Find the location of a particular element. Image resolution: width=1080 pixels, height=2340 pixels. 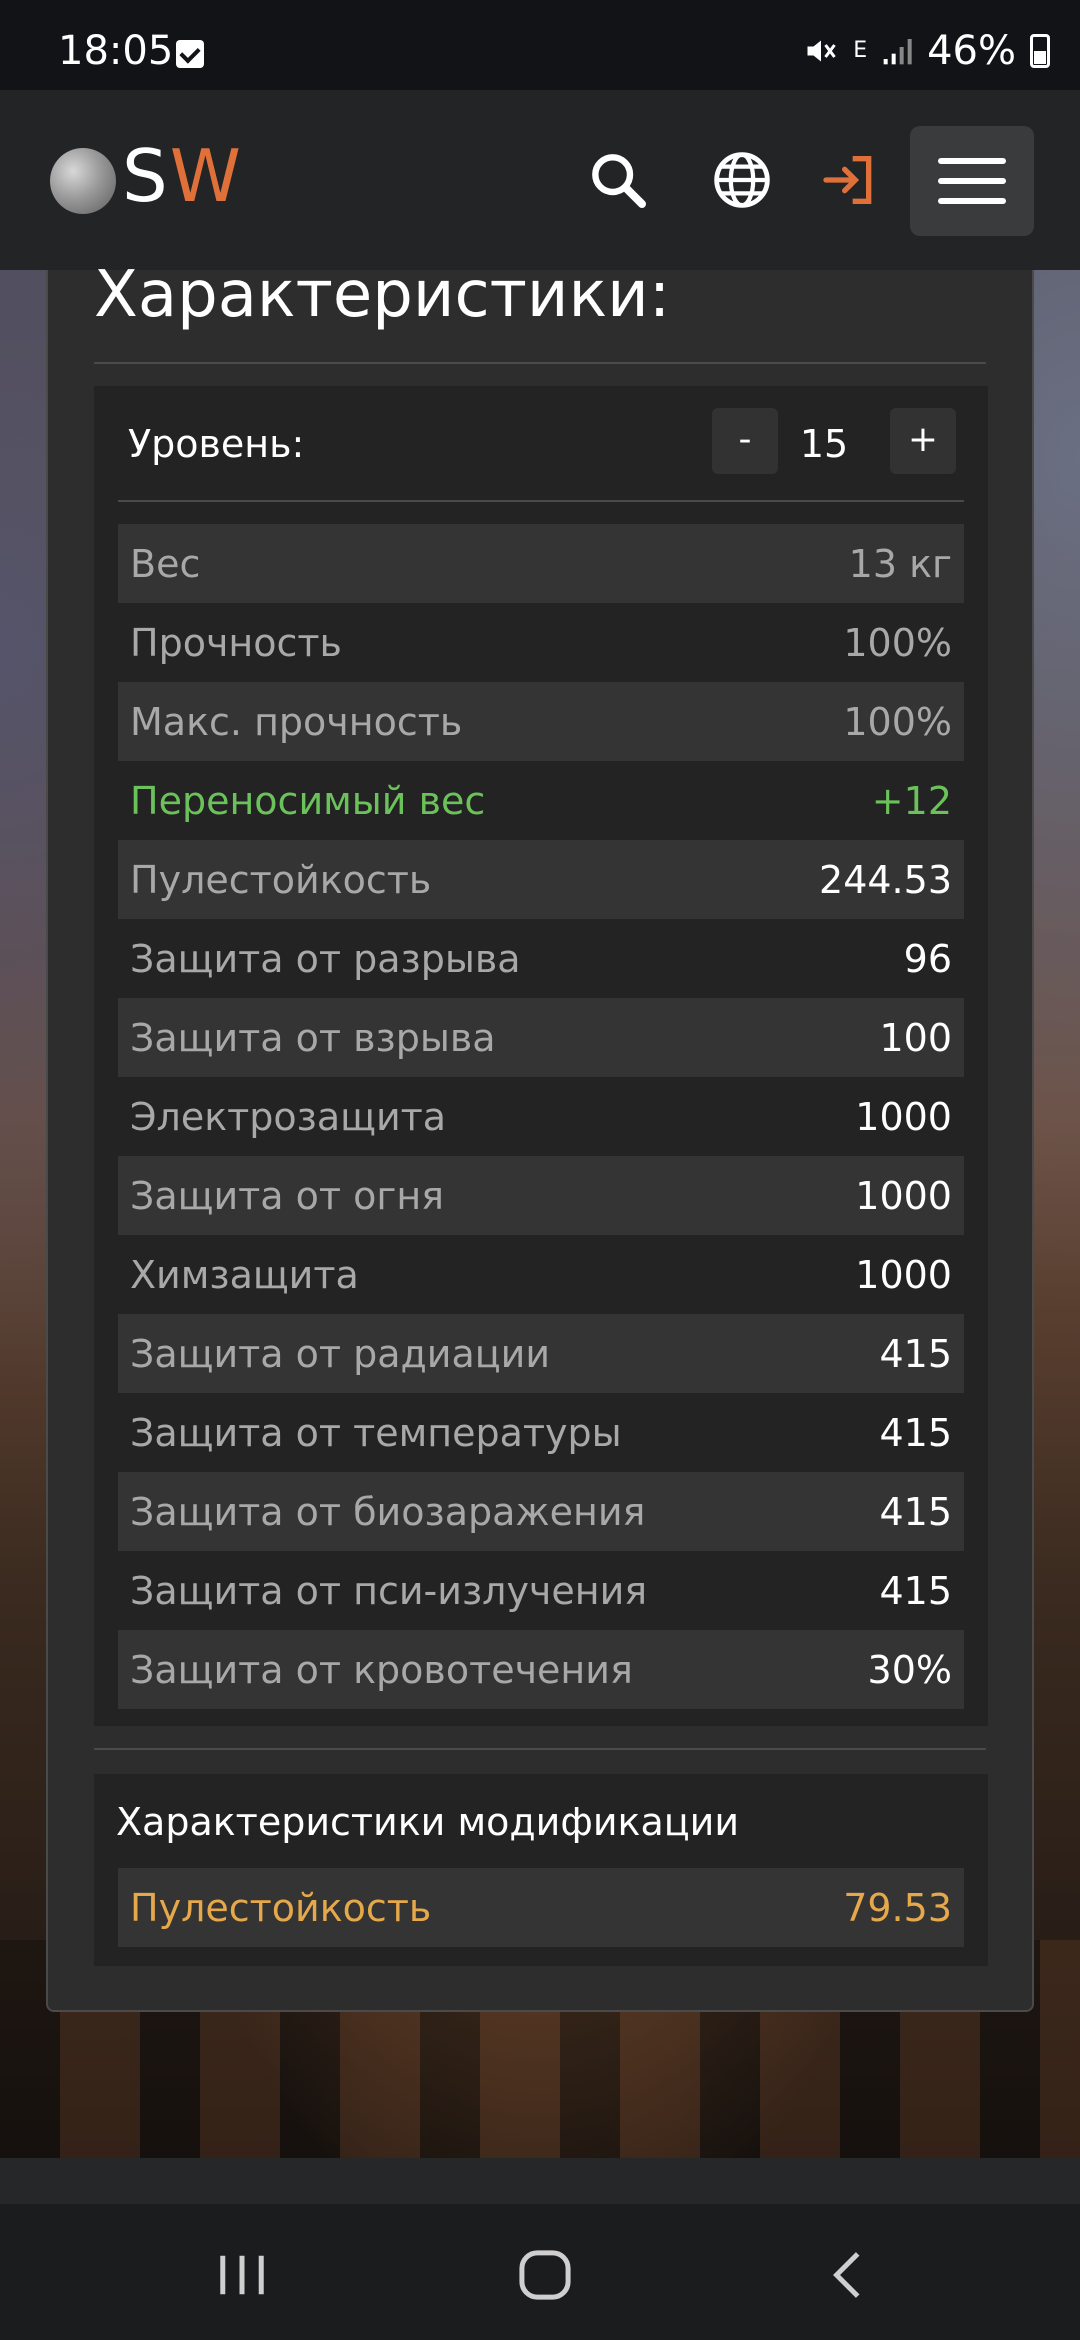

hamburger-icon is located at coordinates (972, 161).